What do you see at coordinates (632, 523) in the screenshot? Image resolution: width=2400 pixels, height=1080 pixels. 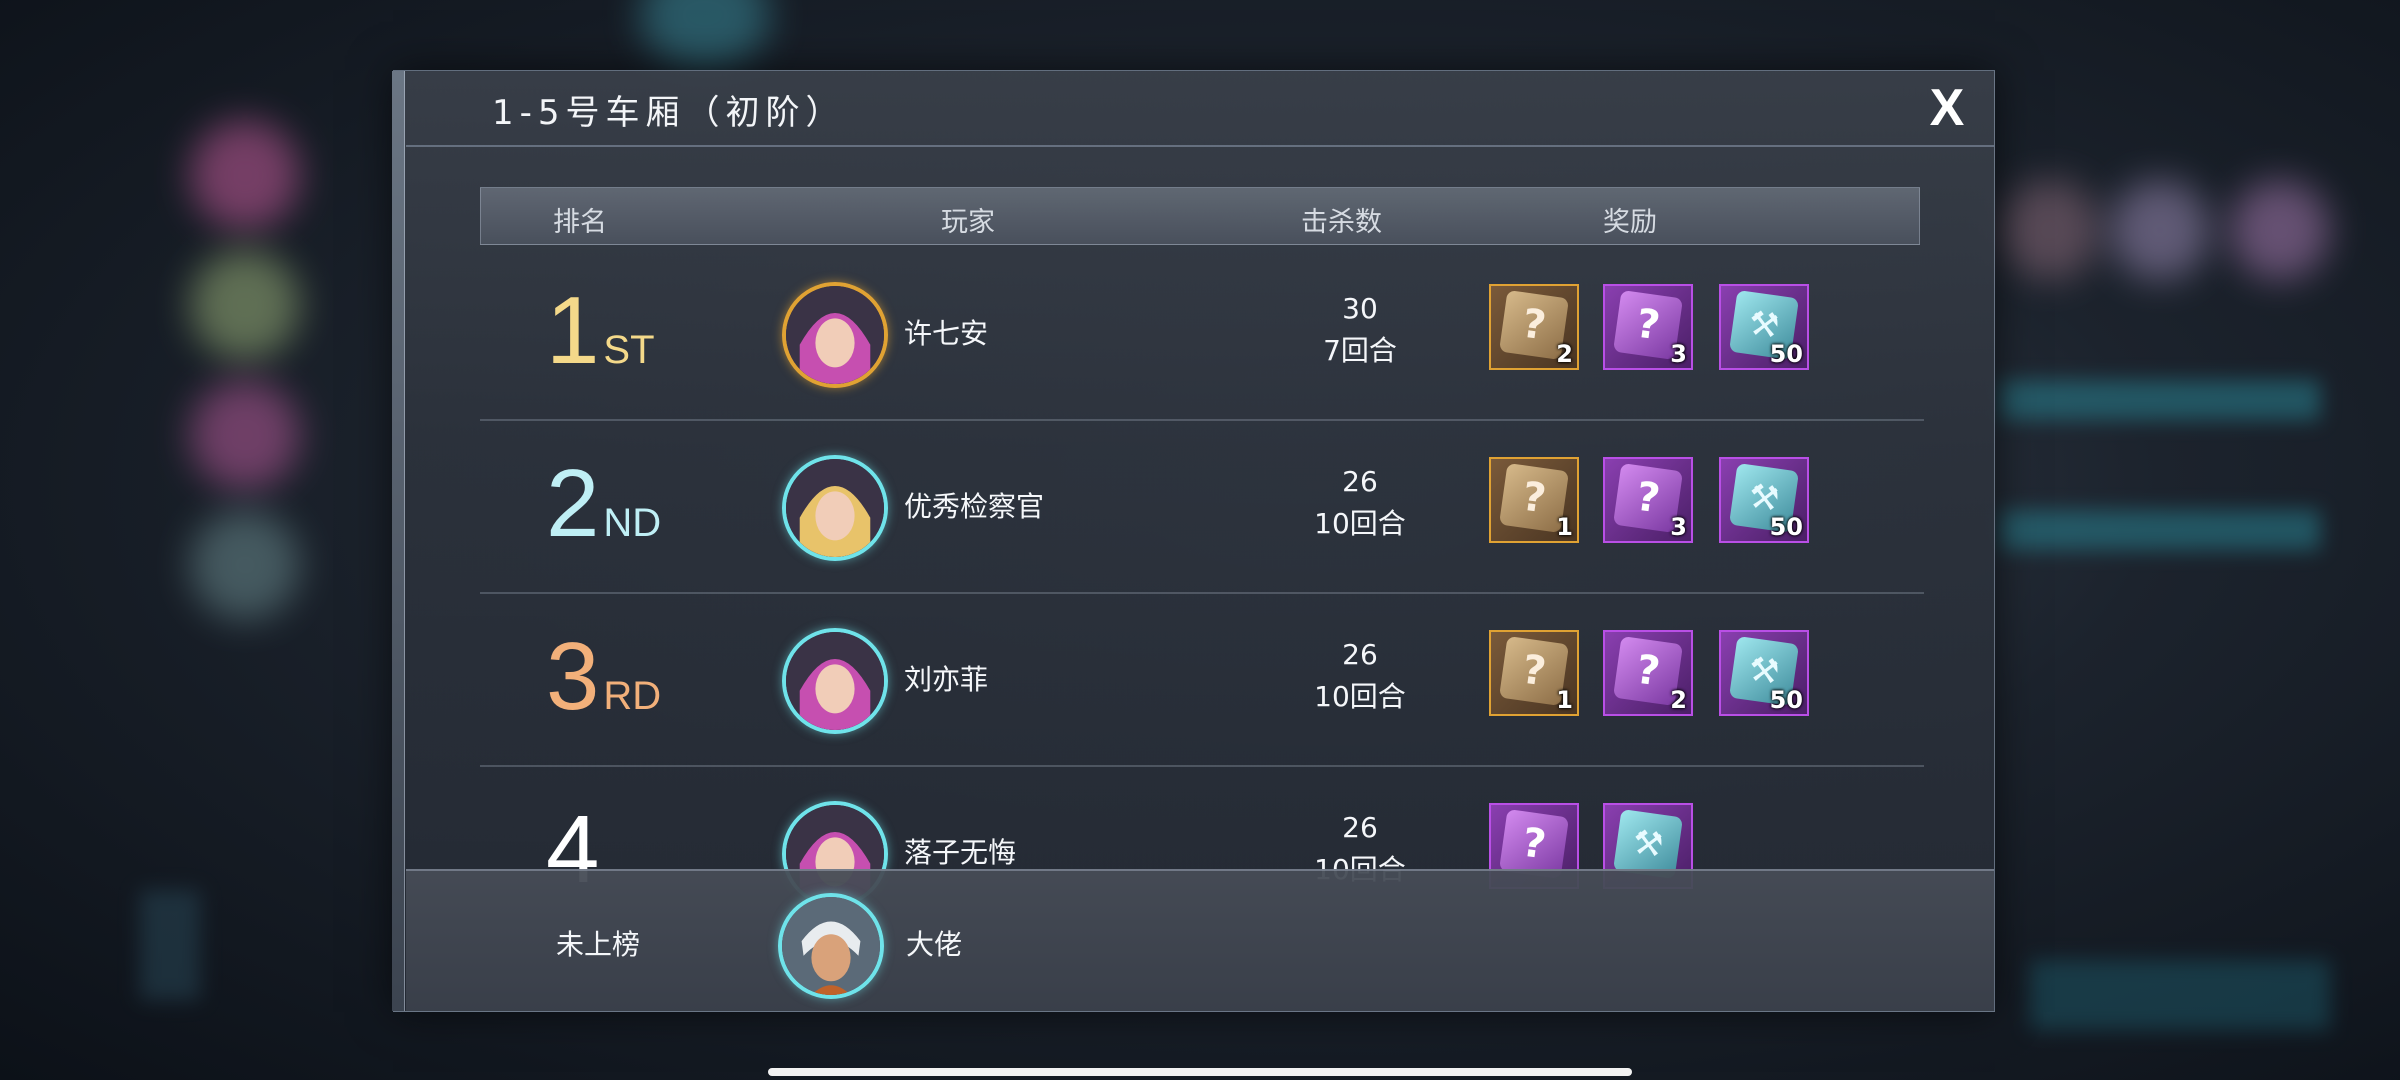 I see `rank-suffix: ND` at bounding box center [632, 523].